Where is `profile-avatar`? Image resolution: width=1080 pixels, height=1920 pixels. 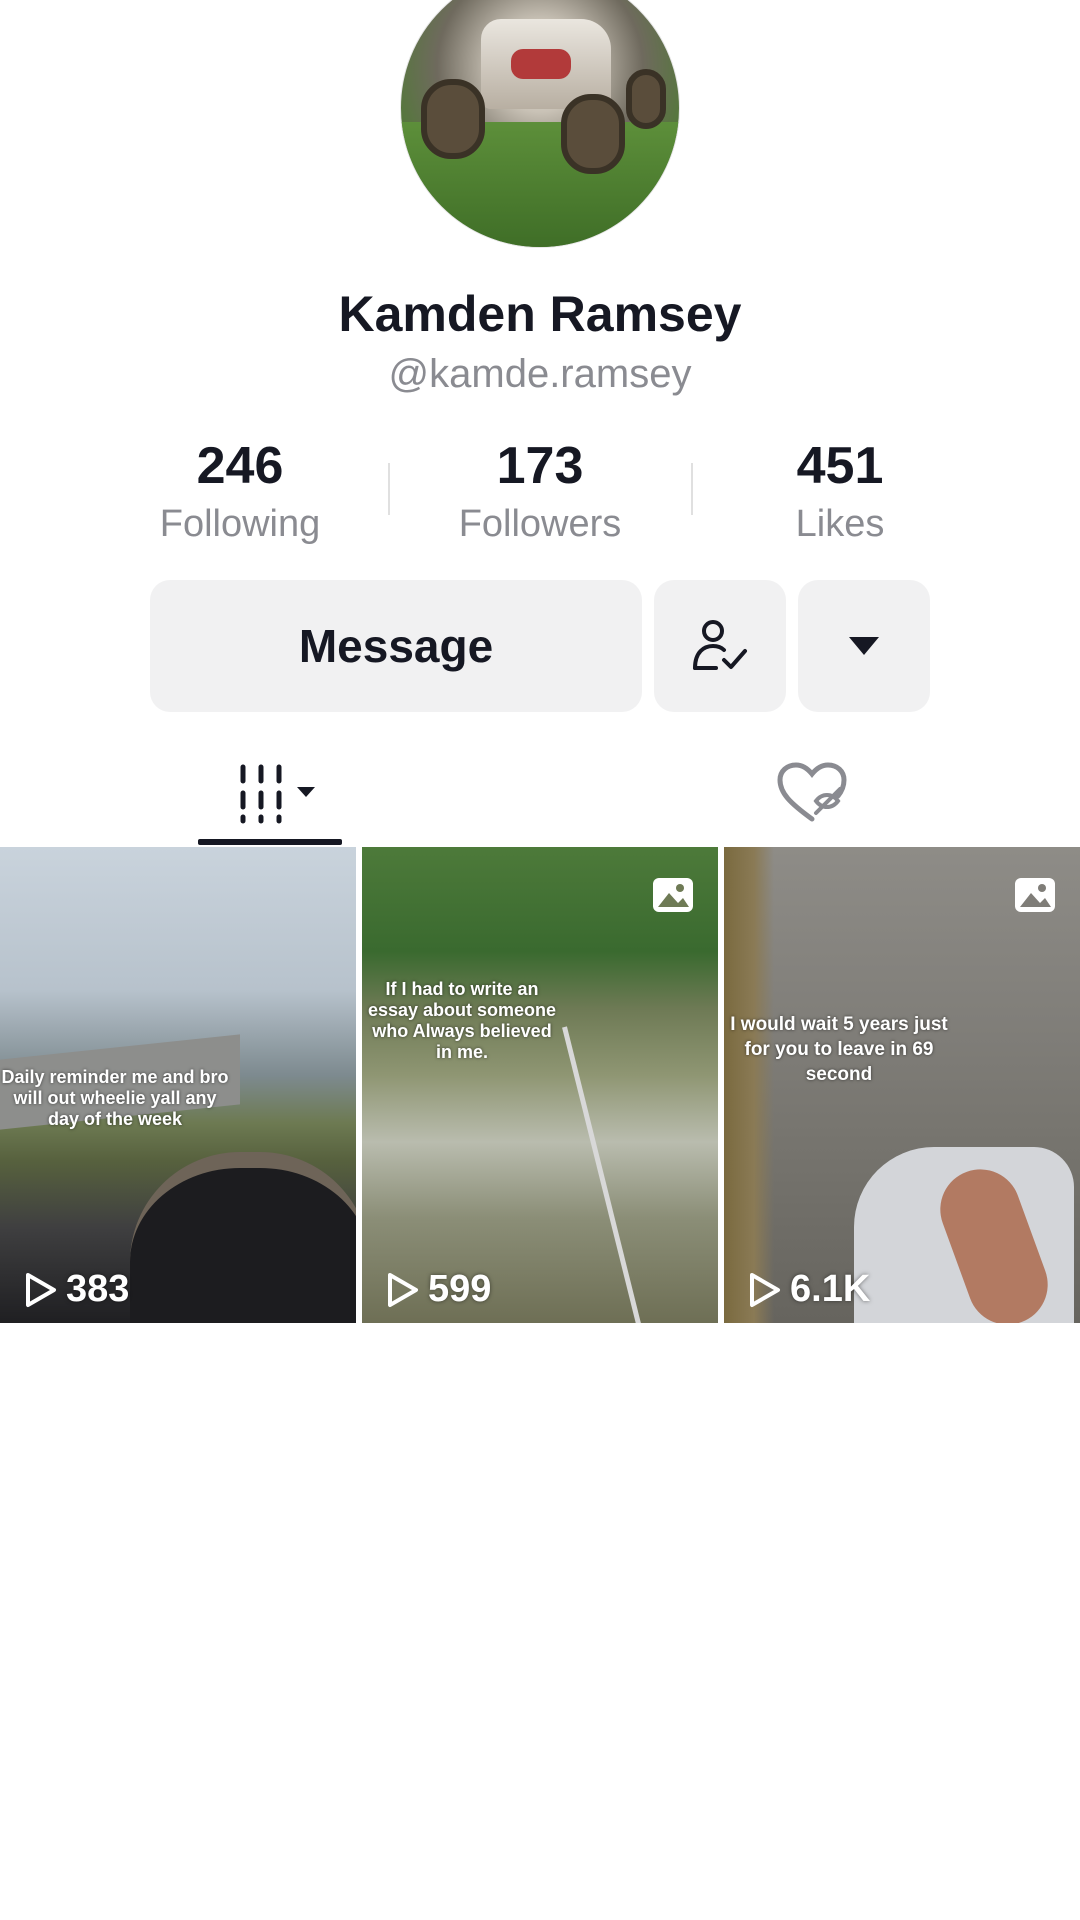 profile-avatar is located at coordinates (540, 124).